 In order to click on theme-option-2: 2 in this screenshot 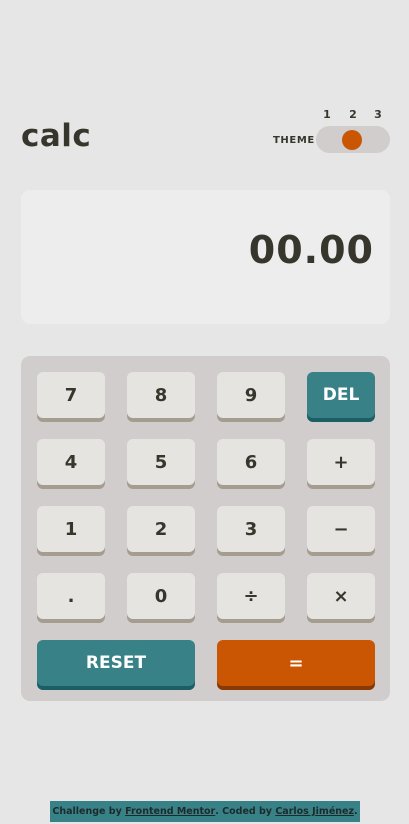, I will do `click(353, 114)`.